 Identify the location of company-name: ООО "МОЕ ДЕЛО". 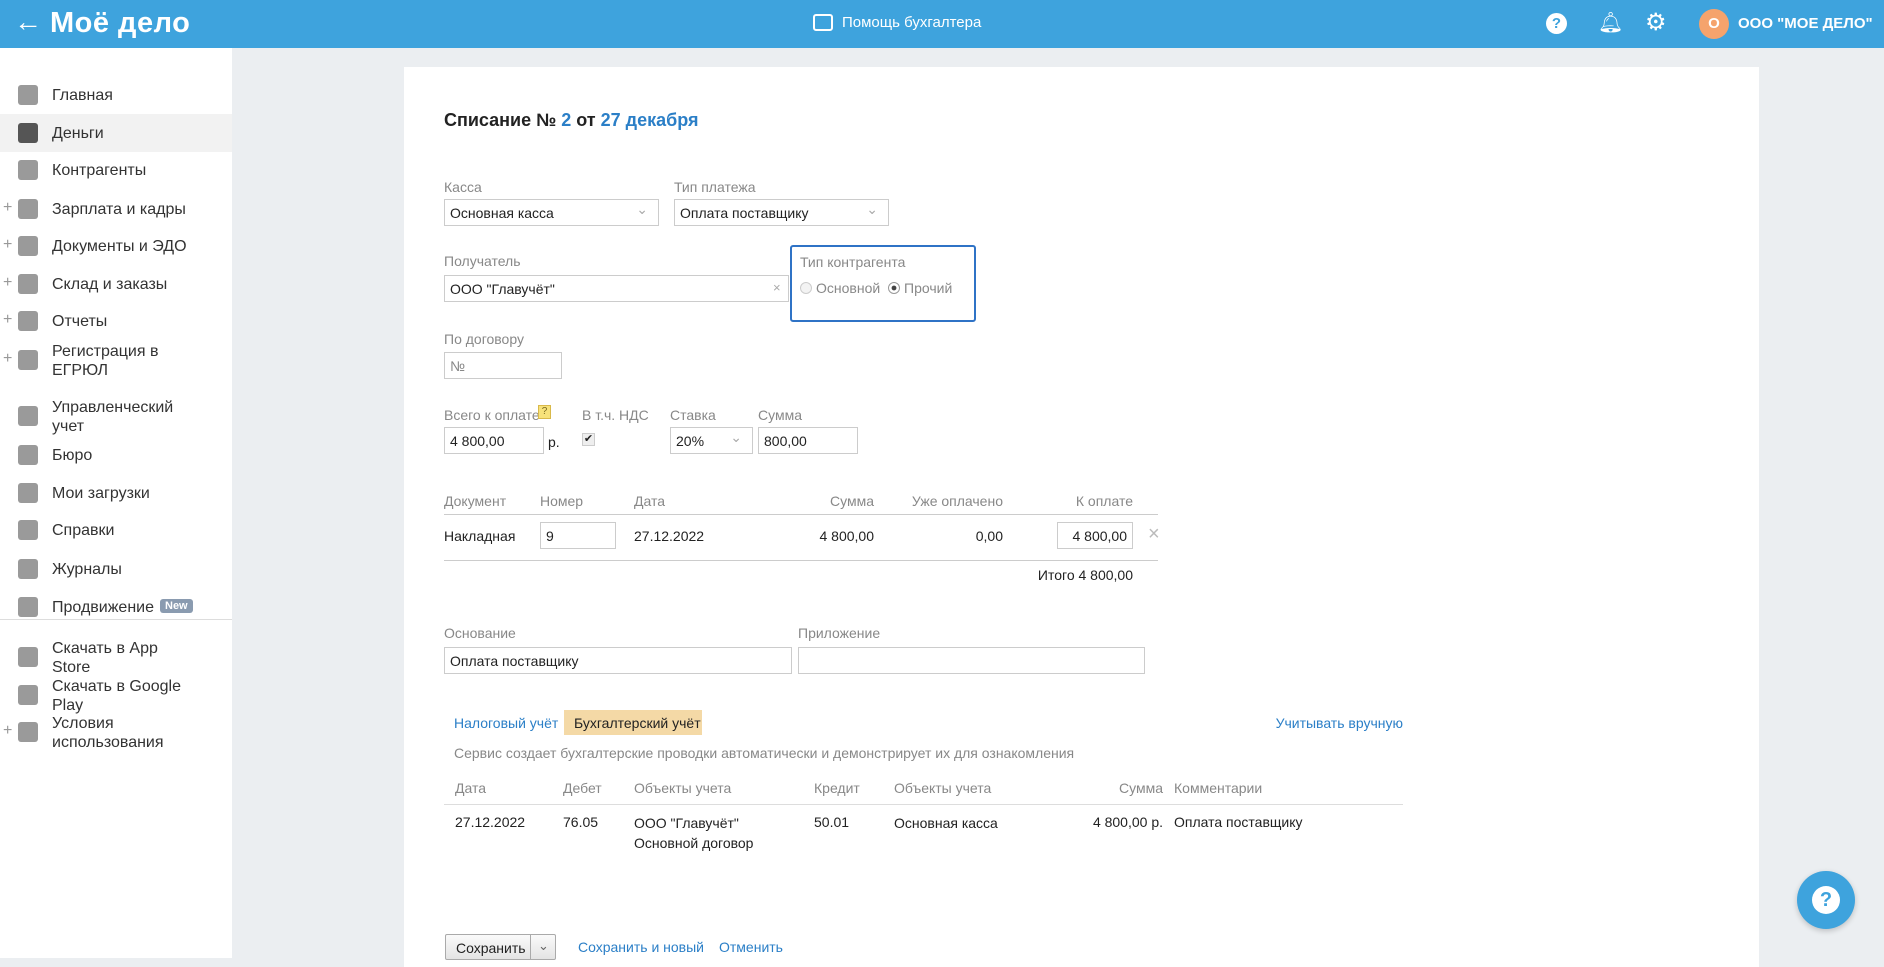
(1805, 23).